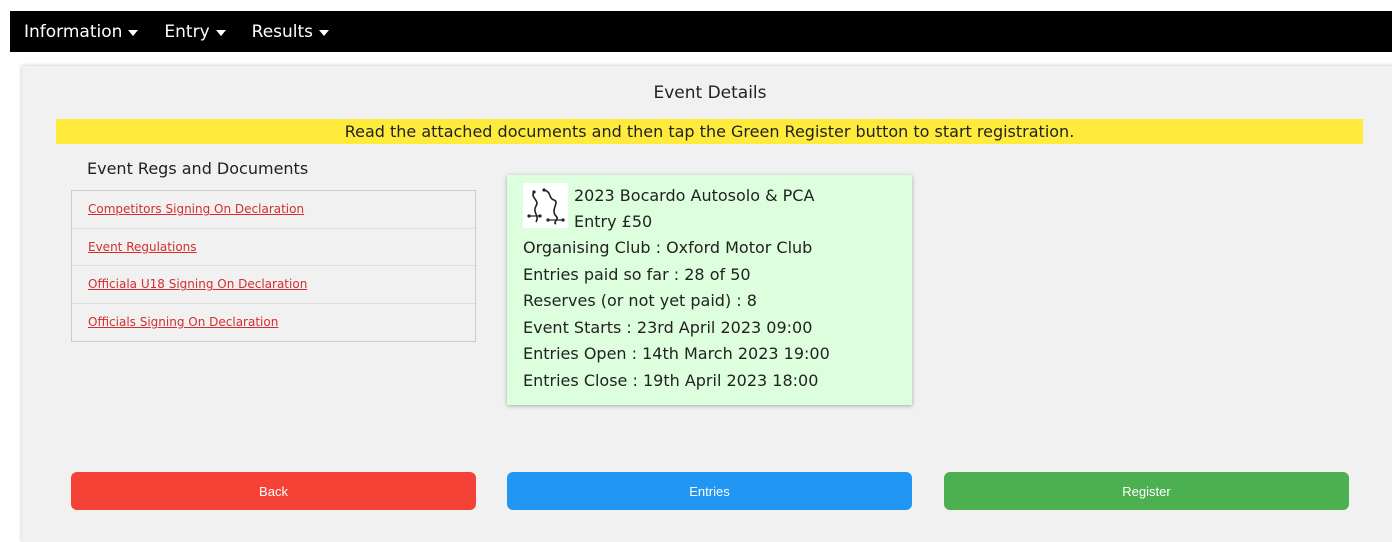  I want to click on list-item: Officials Signing On Declaration, so click(273, 323).